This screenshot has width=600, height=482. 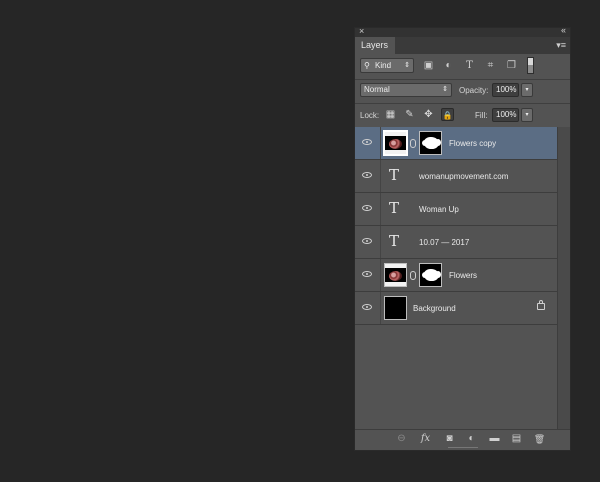 I want to click on layer-row-woman-up: T Woman Up, so click(x=456, y=209).